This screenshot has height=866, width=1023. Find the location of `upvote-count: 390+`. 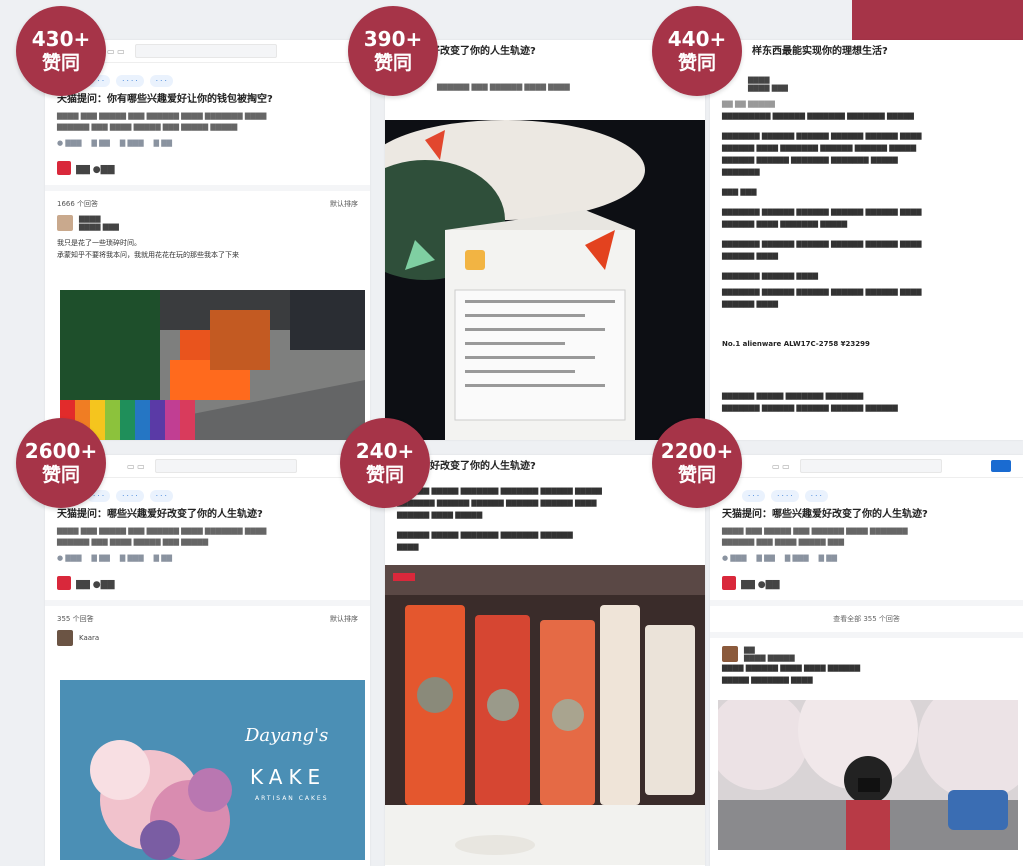

upvote-count: 390+ is located at coordinates (393, 39).